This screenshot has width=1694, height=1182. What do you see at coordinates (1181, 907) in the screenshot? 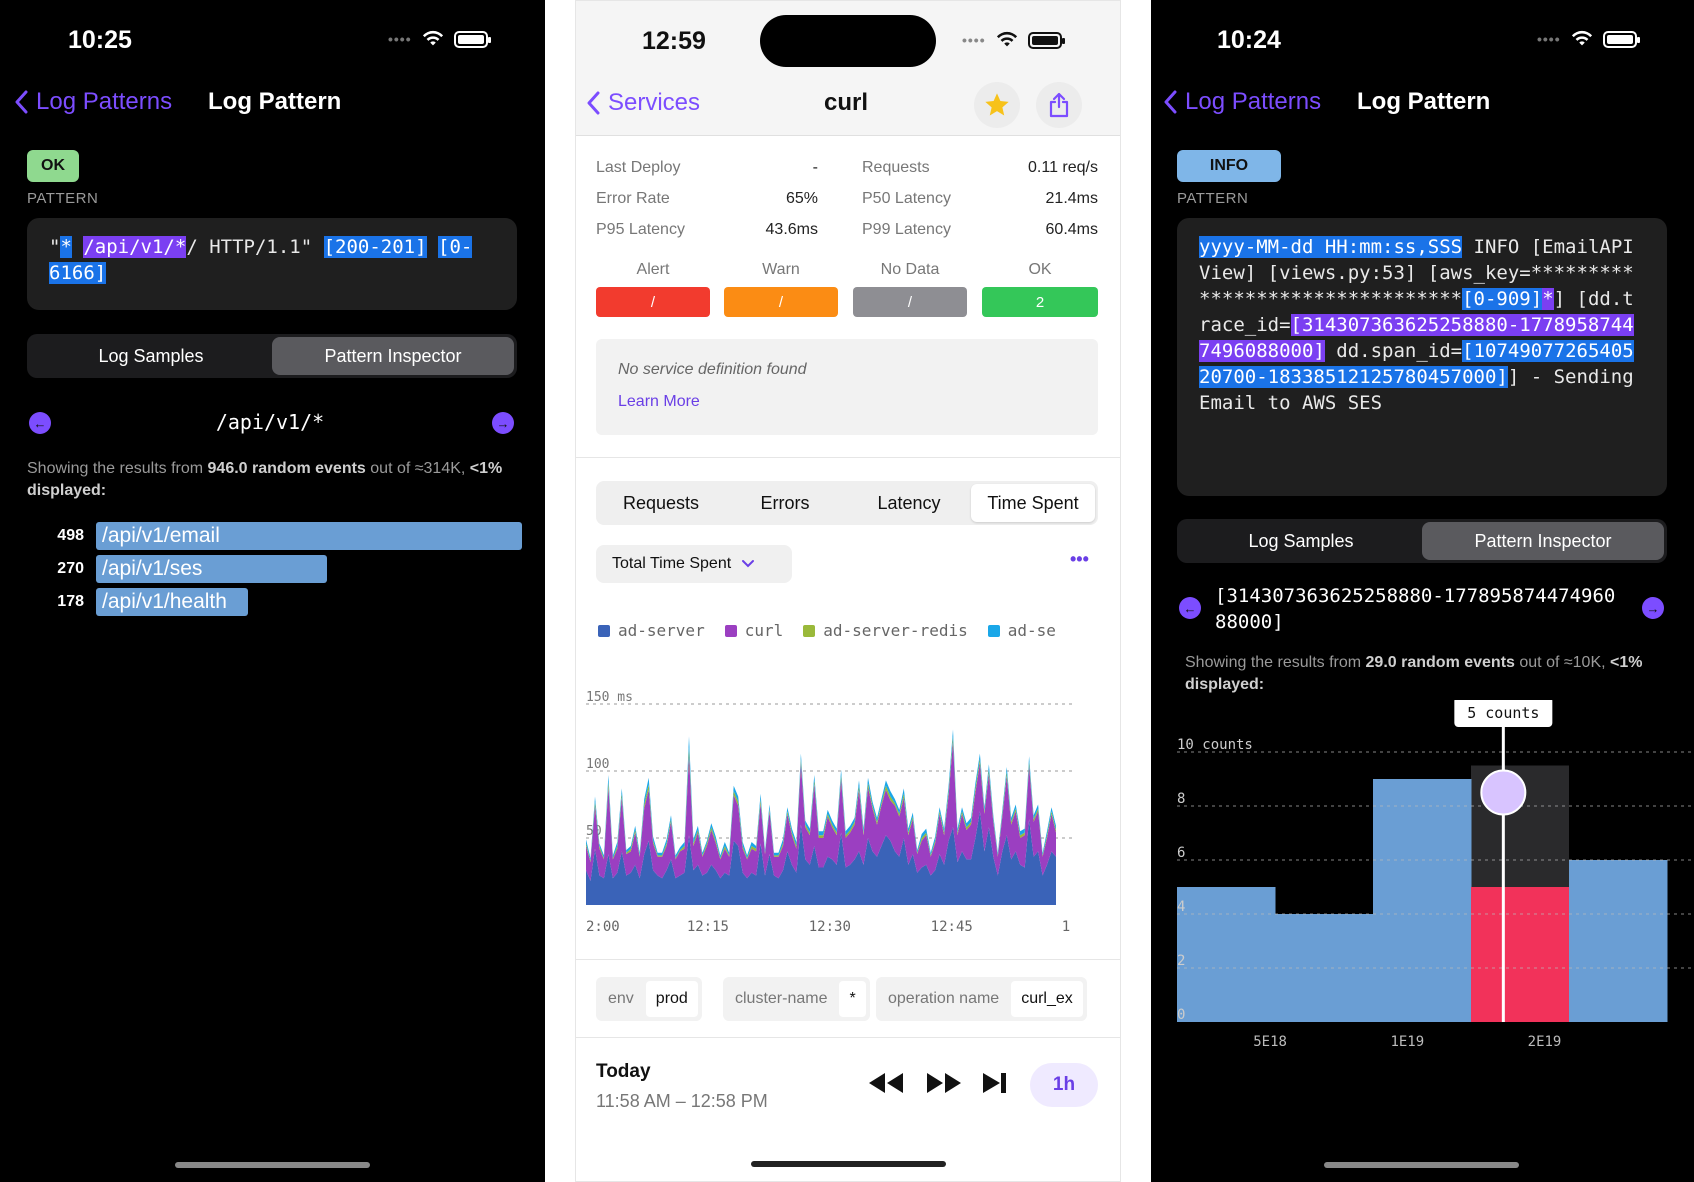
I see `y-tick-label: 4` at bounding box center [1181, 907].